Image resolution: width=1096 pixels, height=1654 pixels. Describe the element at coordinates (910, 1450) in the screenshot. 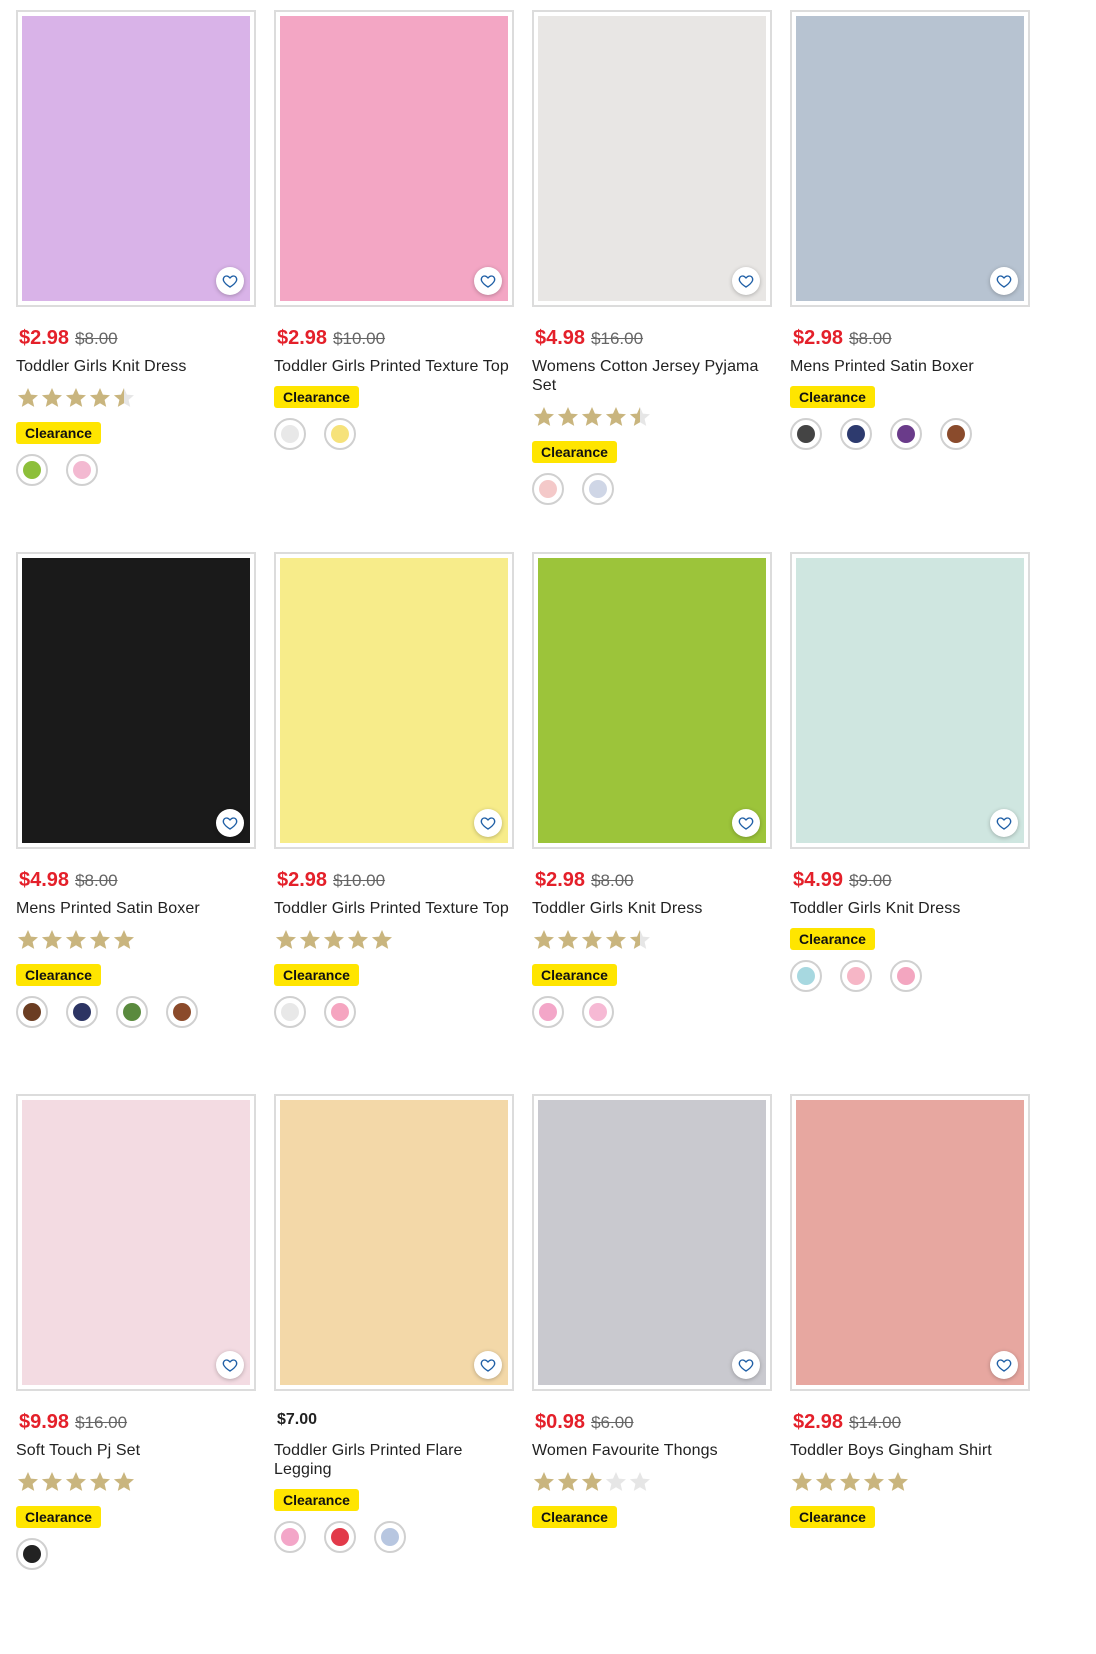

I see `product-title: Toddler Boys Gingham Shirt` at that location.